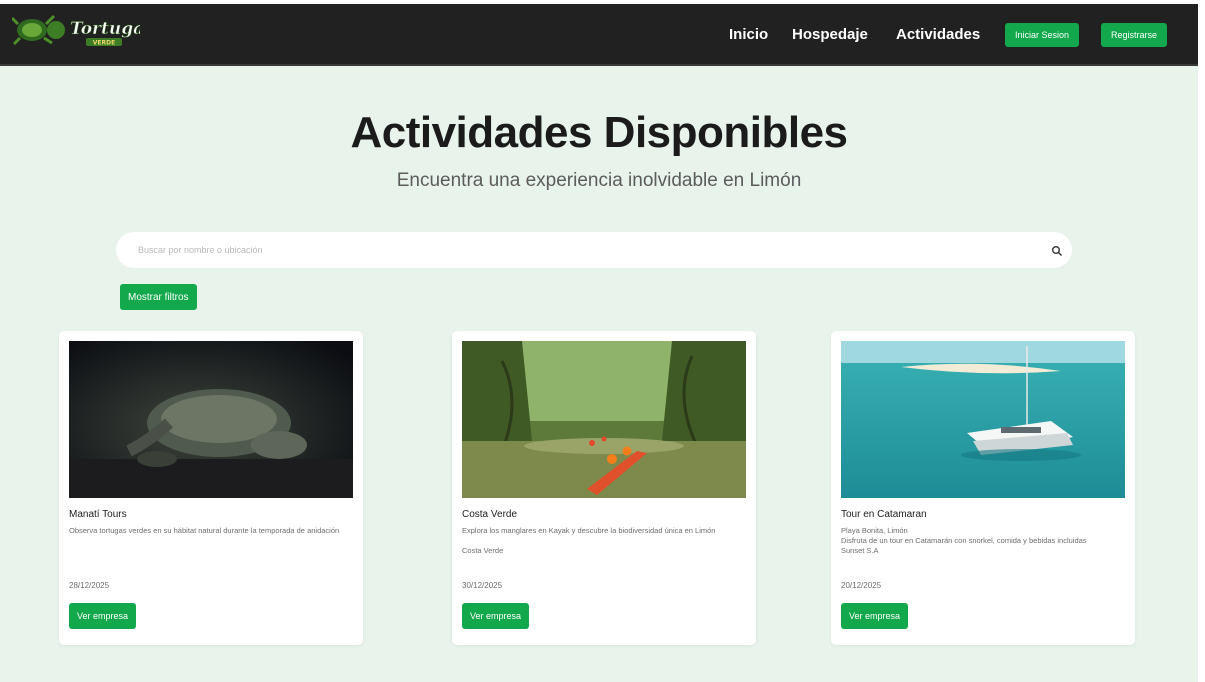 The width and height of the screenshot is (1205, 682). Describe the element at coordinates (105, 29) in the screenshot. I see `svg-text: Tortuga` at that location.